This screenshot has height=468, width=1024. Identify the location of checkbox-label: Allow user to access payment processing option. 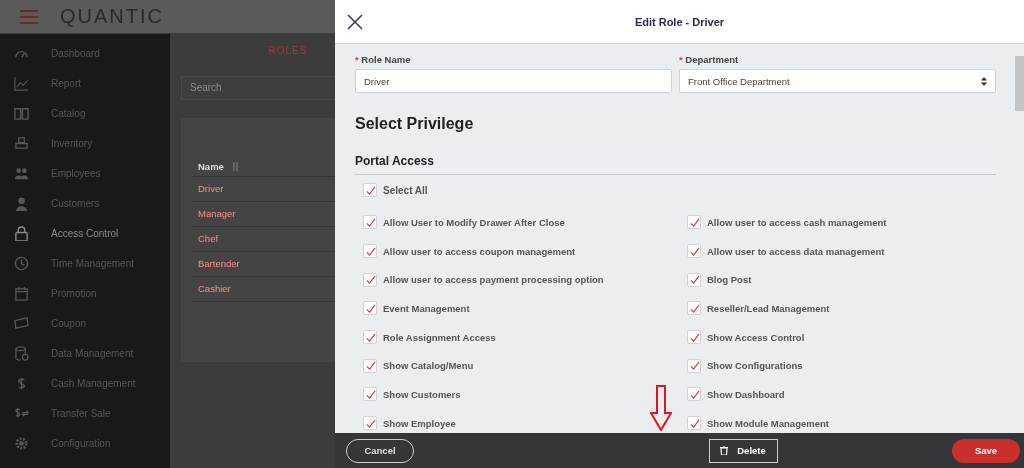
(493, 280).